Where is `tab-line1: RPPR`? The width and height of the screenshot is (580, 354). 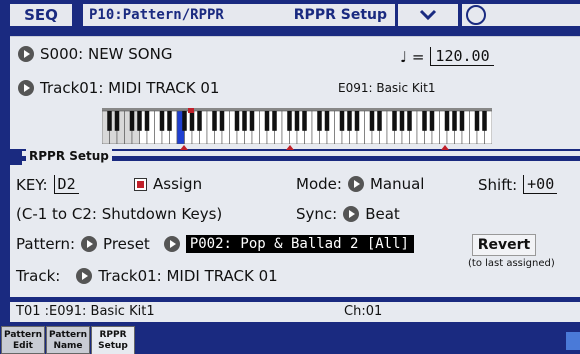 tab-line1: RPPR is located at coordinates (113, 335).